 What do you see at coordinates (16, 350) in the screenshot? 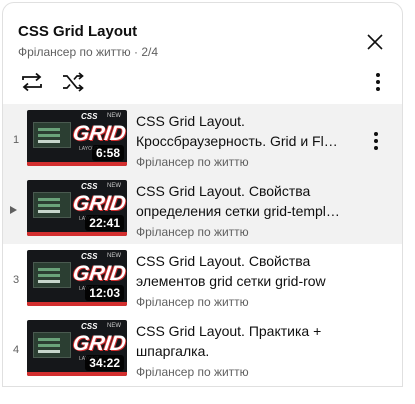
I see `item-index: 4` at bounding box center [16, 350].